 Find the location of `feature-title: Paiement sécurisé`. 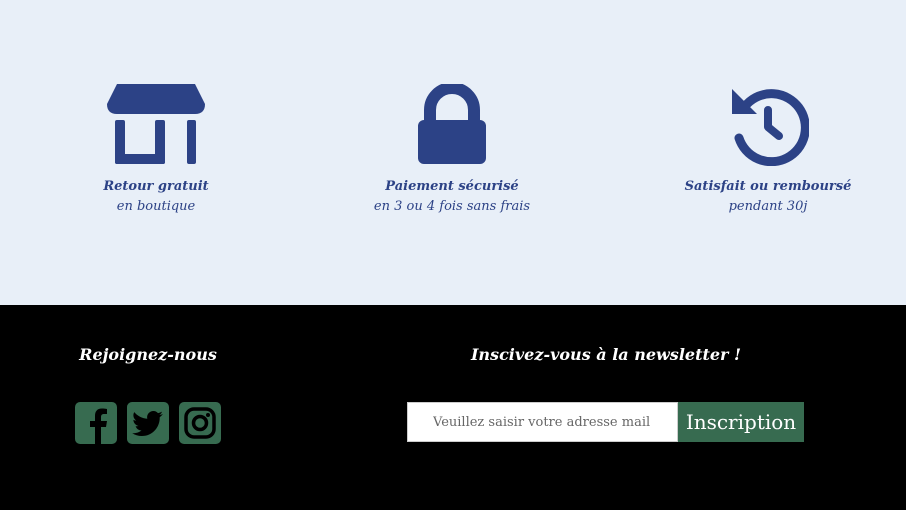

feature-title: Paiement sécurisé is located at coordinates (452, 186).